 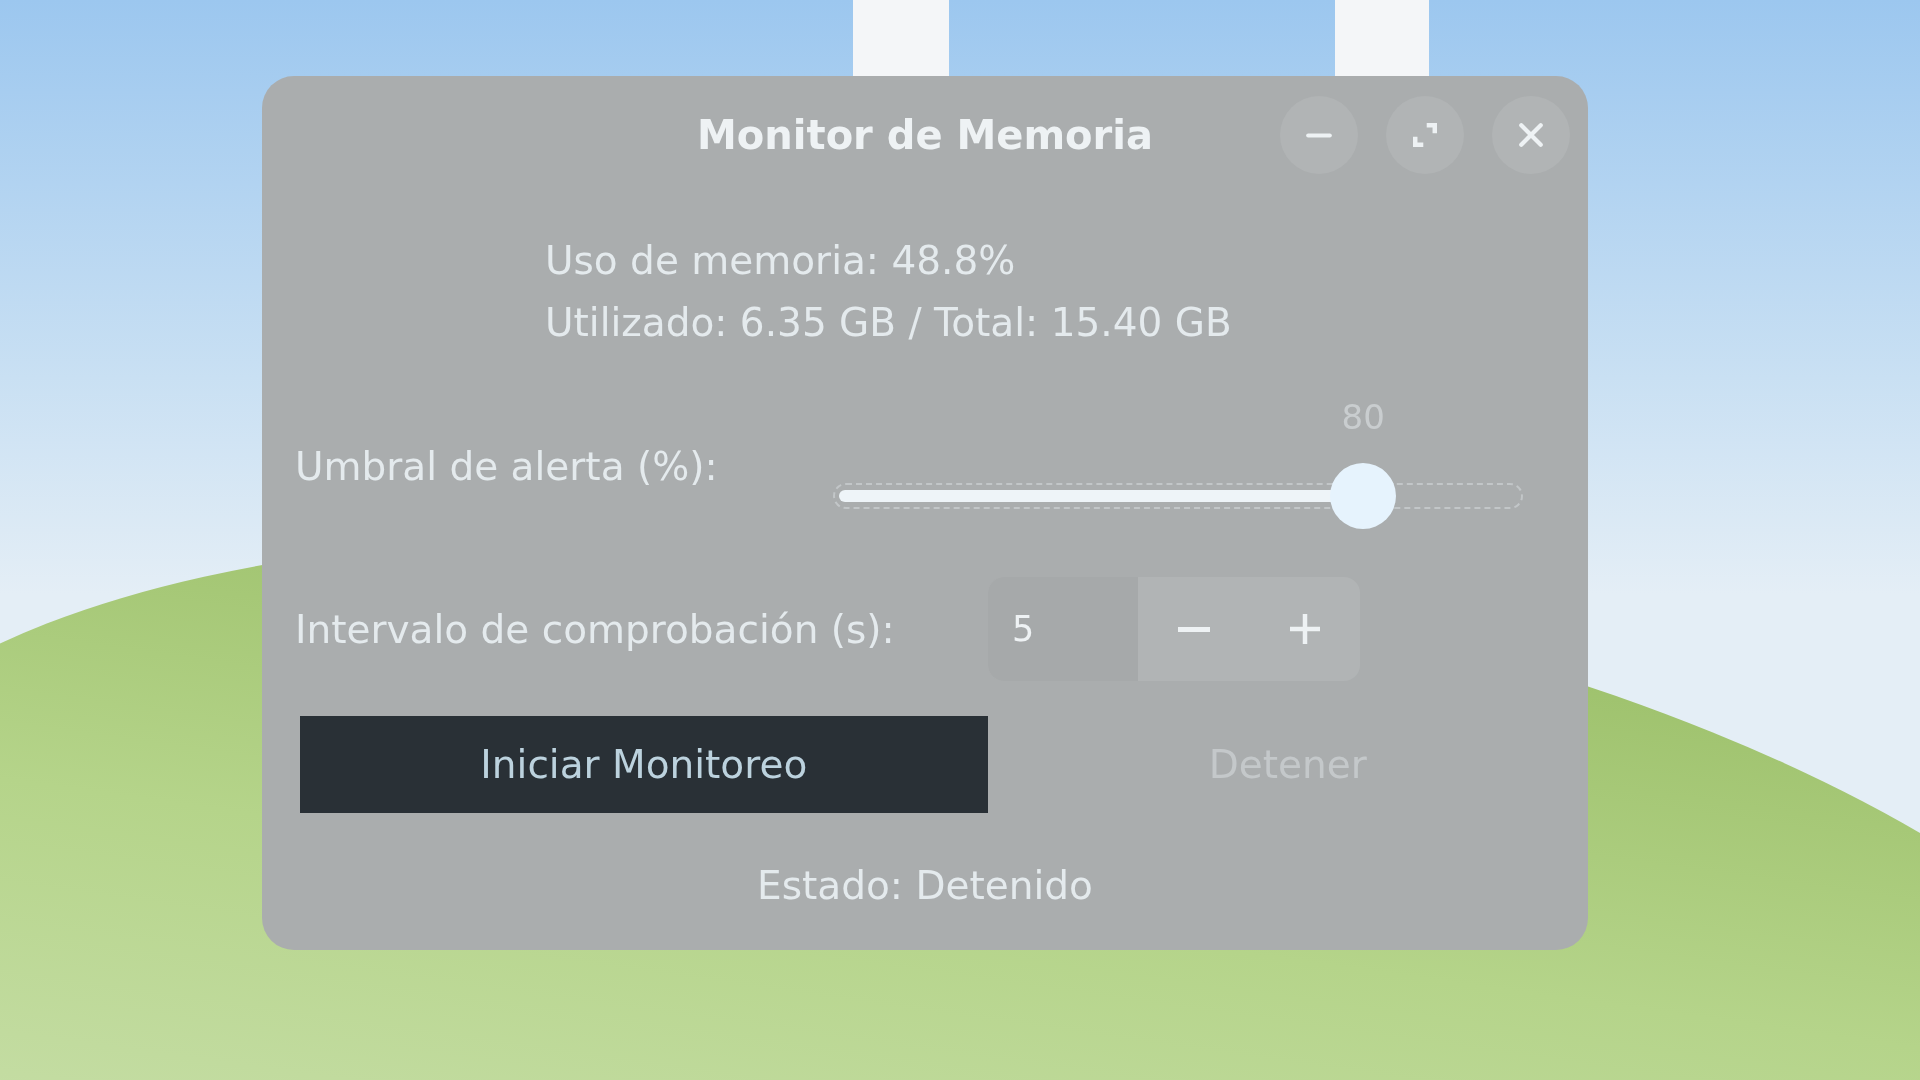 What do you see at coordinates (507, 466) in the screenshot?
I see `threshold-label: Umbral de alerta (%):` at bounding box center [507, 466].